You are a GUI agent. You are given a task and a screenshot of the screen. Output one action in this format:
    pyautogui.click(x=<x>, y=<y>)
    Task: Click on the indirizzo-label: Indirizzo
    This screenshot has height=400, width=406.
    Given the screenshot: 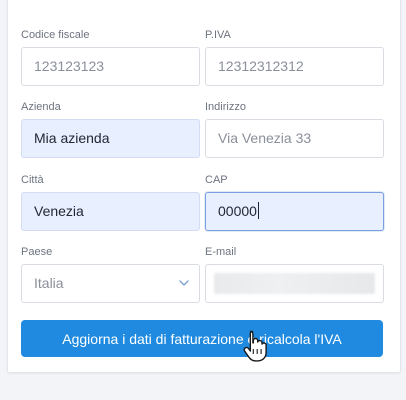 What is the action you would take?
    pyautogui.click(x=225, y=107)
    